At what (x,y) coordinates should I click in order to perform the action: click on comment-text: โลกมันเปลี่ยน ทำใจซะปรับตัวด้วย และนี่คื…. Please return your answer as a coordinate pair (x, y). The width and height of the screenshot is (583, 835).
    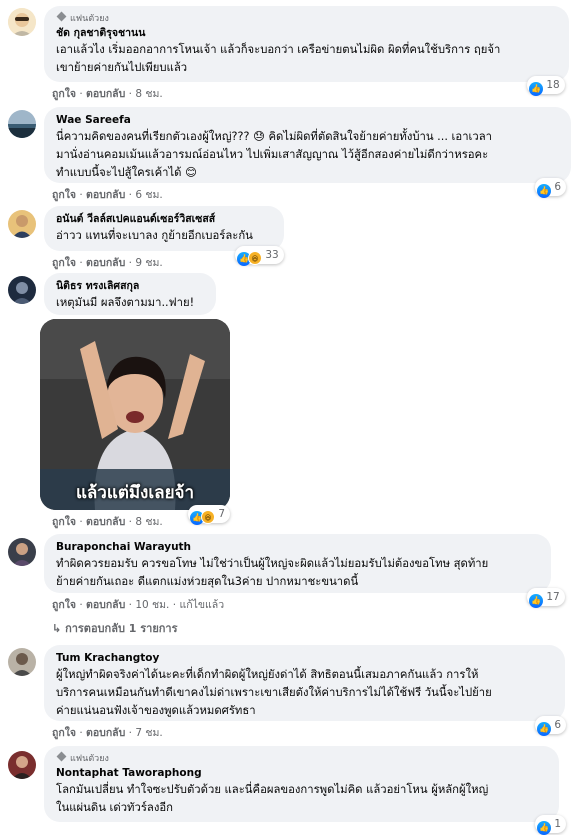
    Looking at the image, I should click on (272, 798).